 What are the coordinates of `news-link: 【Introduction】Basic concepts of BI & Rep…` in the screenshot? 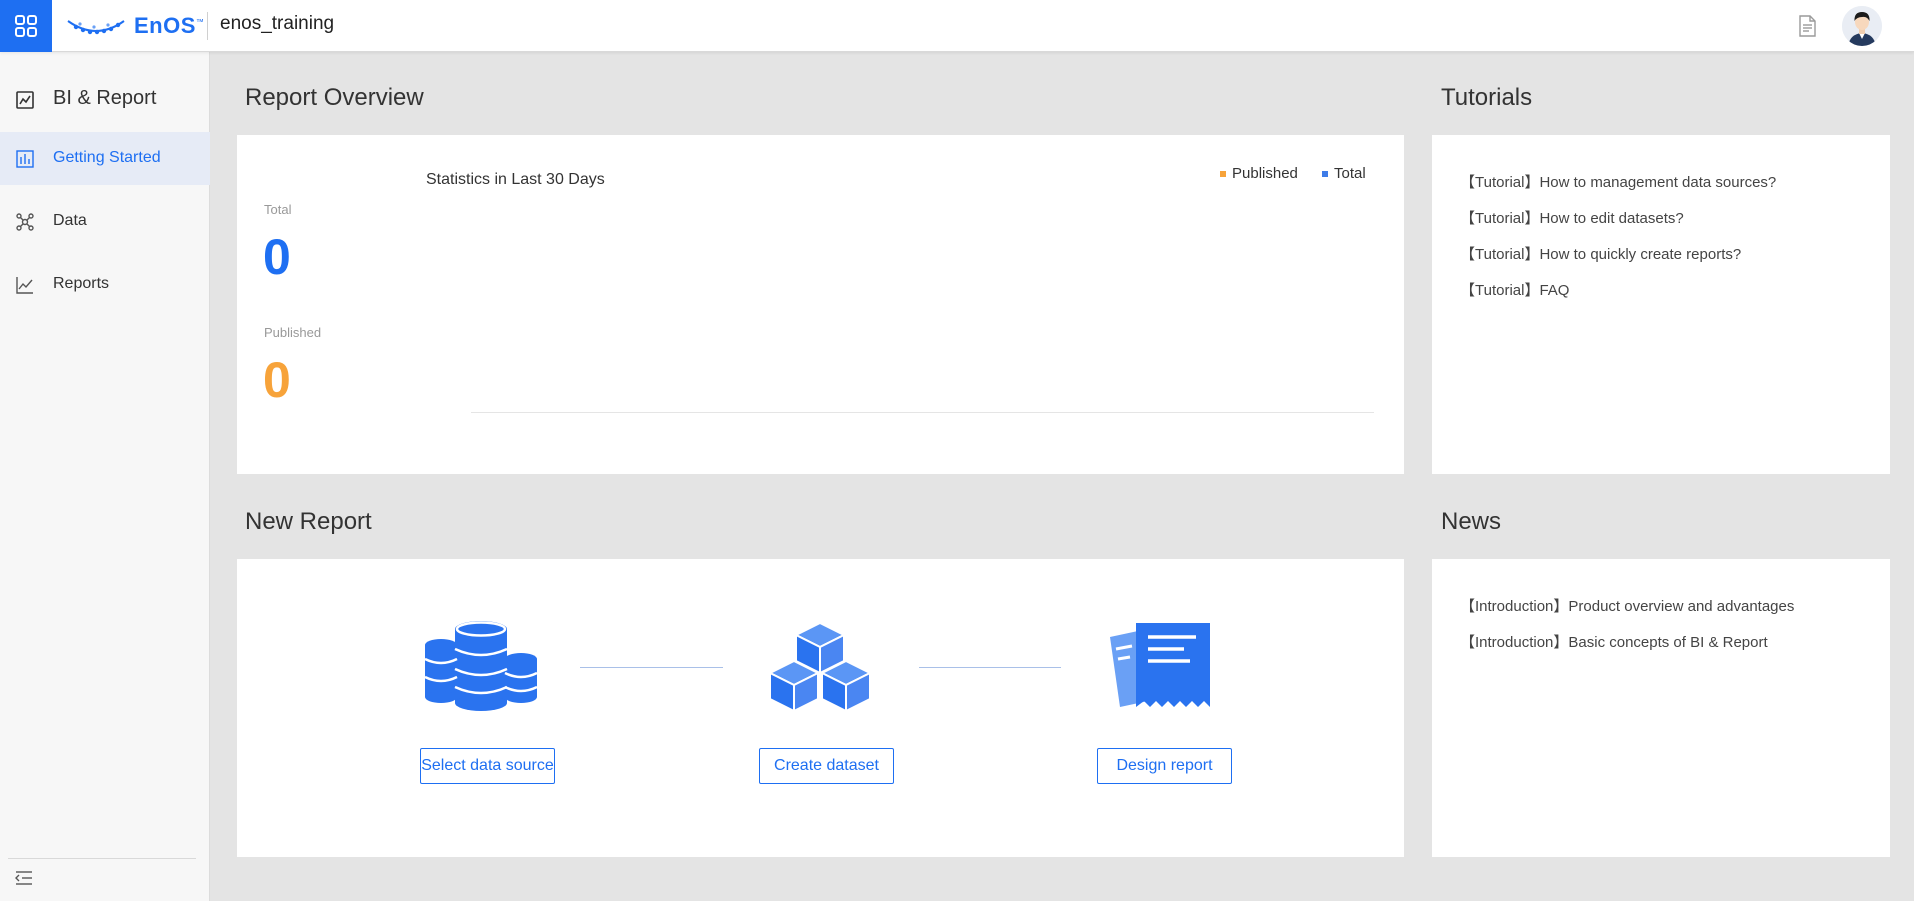 It's located at (1614, 641).